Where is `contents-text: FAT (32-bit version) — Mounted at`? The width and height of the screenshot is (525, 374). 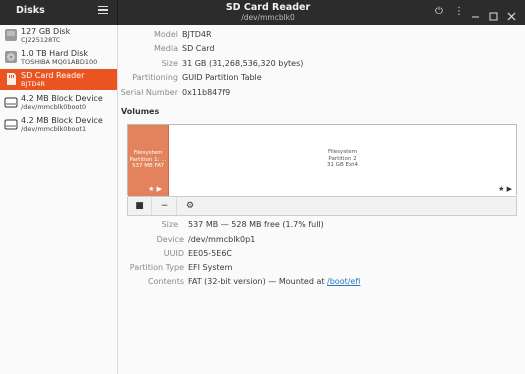
contents-text: FAT (32-bit version) — Mounted at is located at coordinates (258, 281).